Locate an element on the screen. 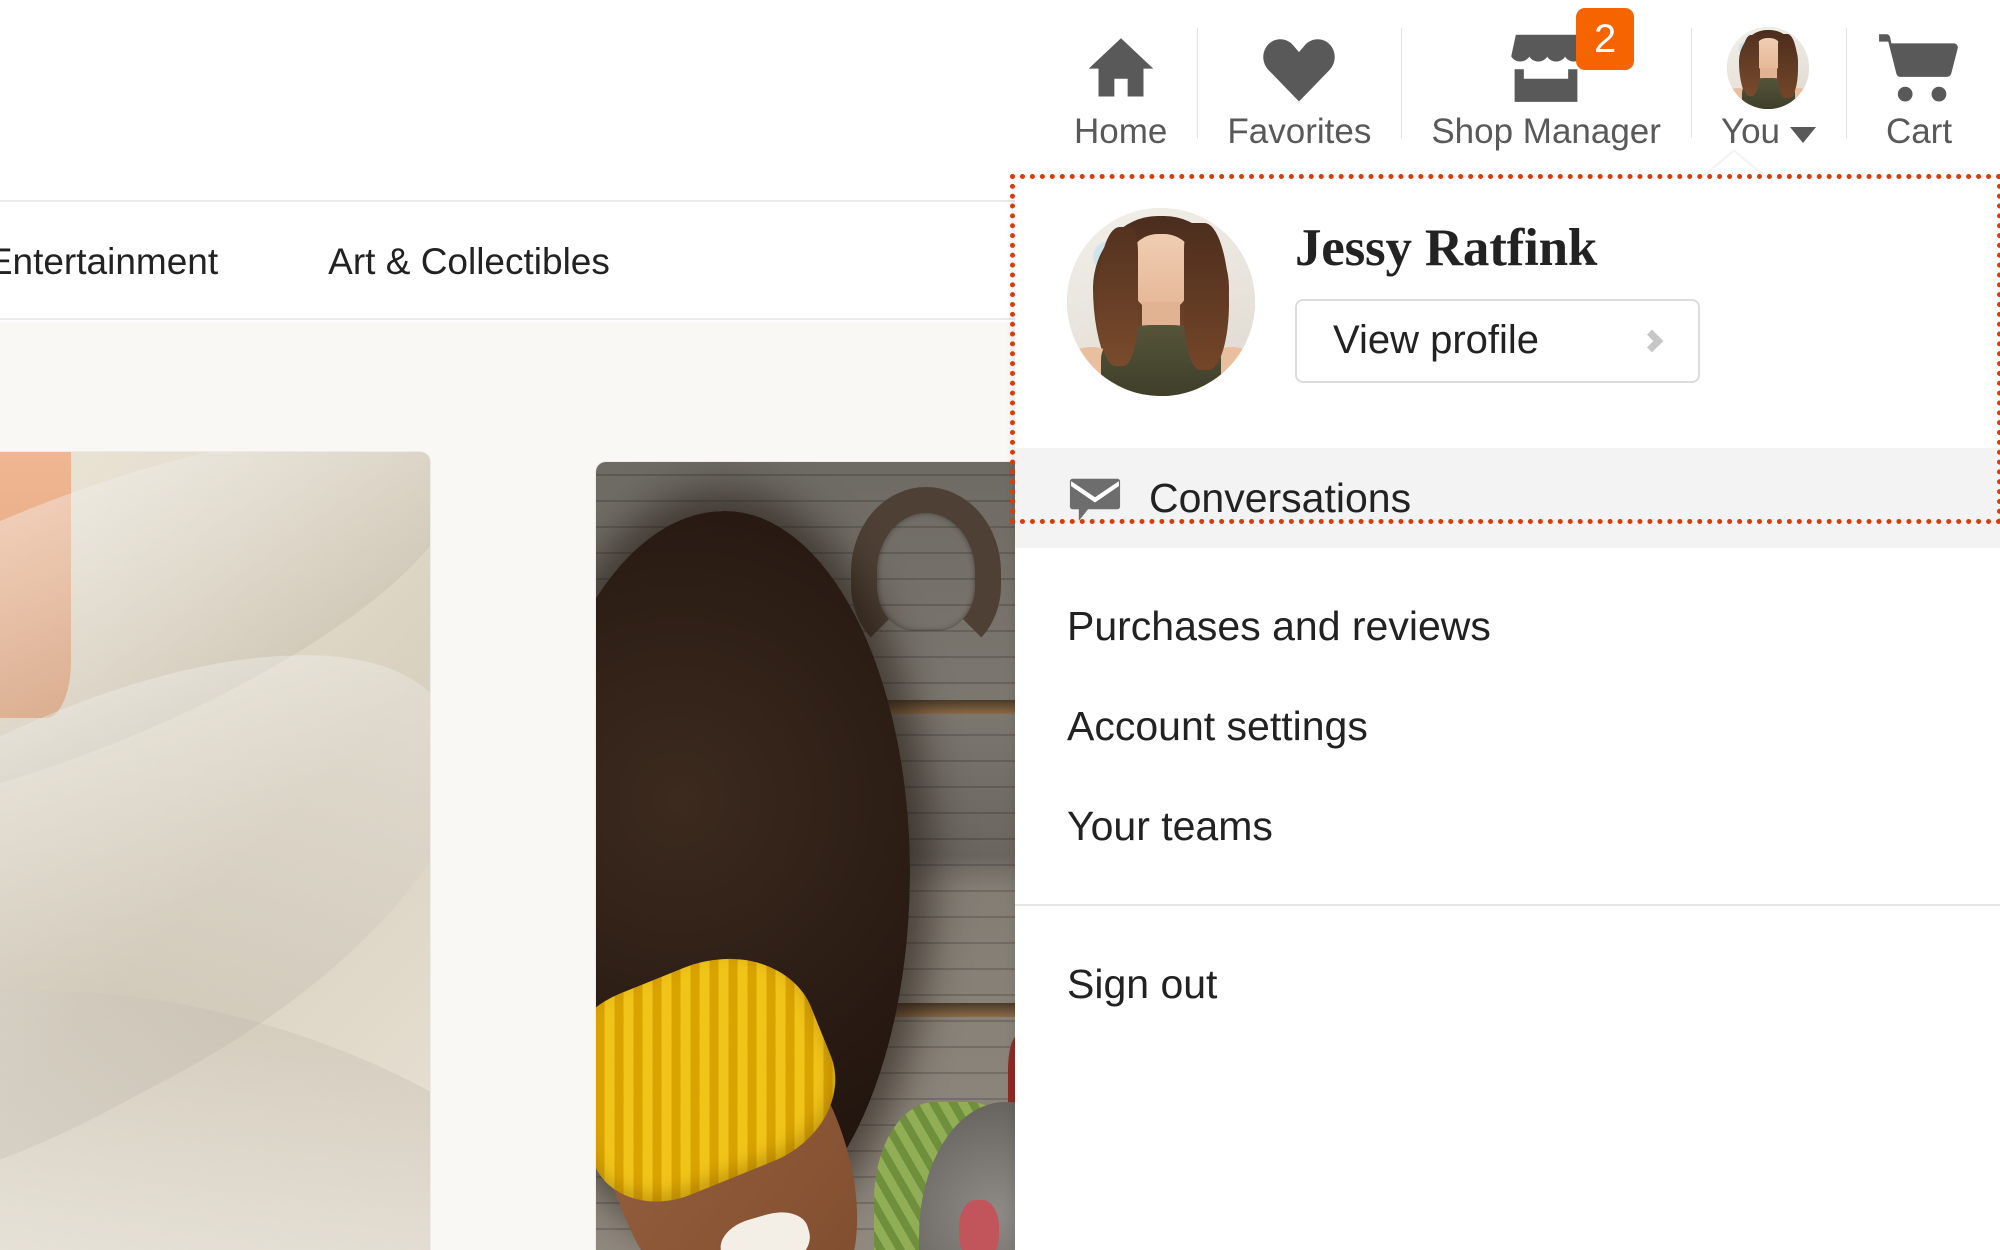 This screenshot has height=1250, width=2000. storefront-icon-wrap: 2 is located at coordinates (1570, 59).